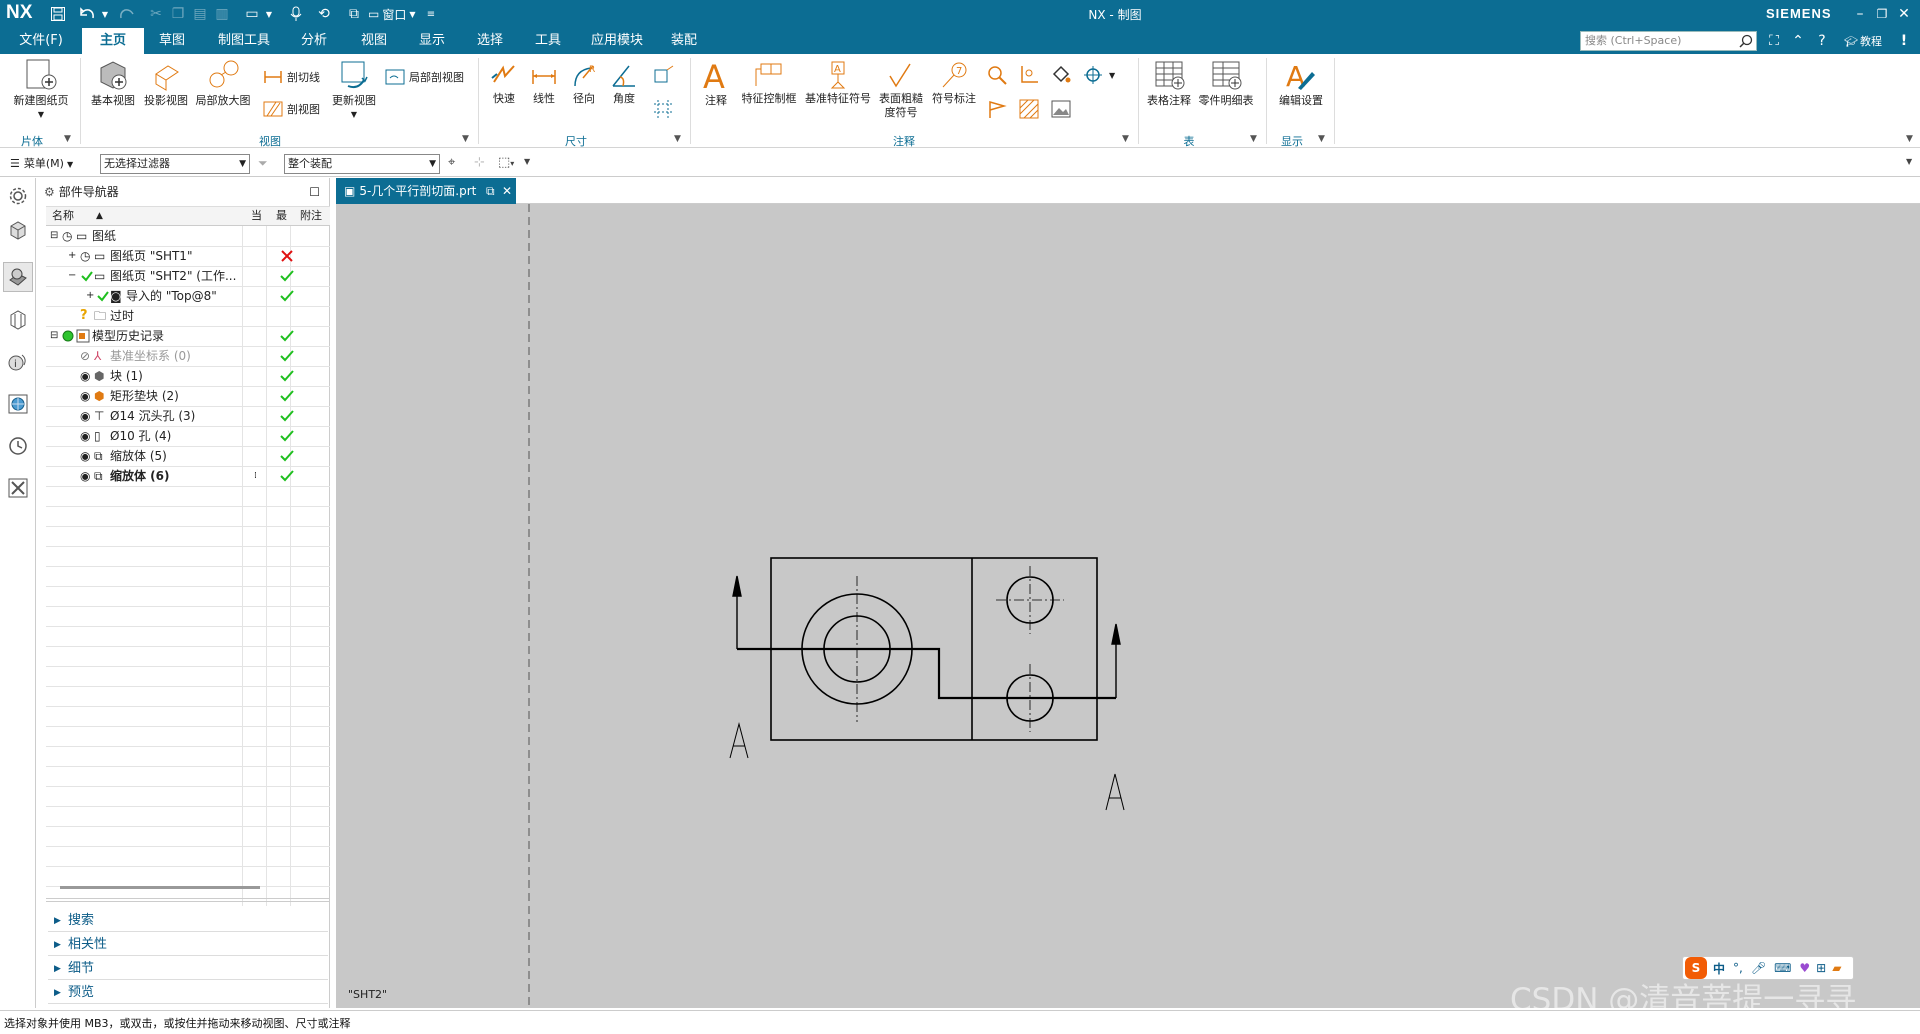  Describe the element at coordinates (1909, 161) in the screenshot. I see `selection-bar-options-icon: ▼` at that location.